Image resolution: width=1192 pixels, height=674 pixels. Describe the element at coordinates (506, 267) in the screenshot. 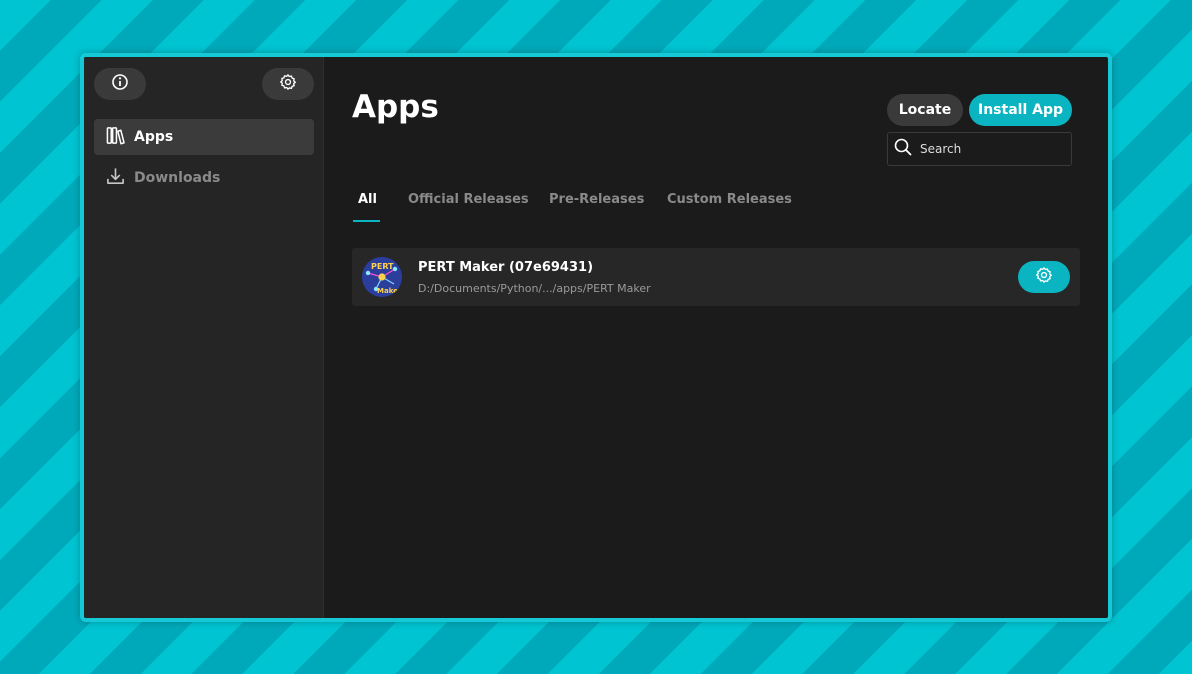

I see `app-name: PERT Maker (07e69431)` at that location.